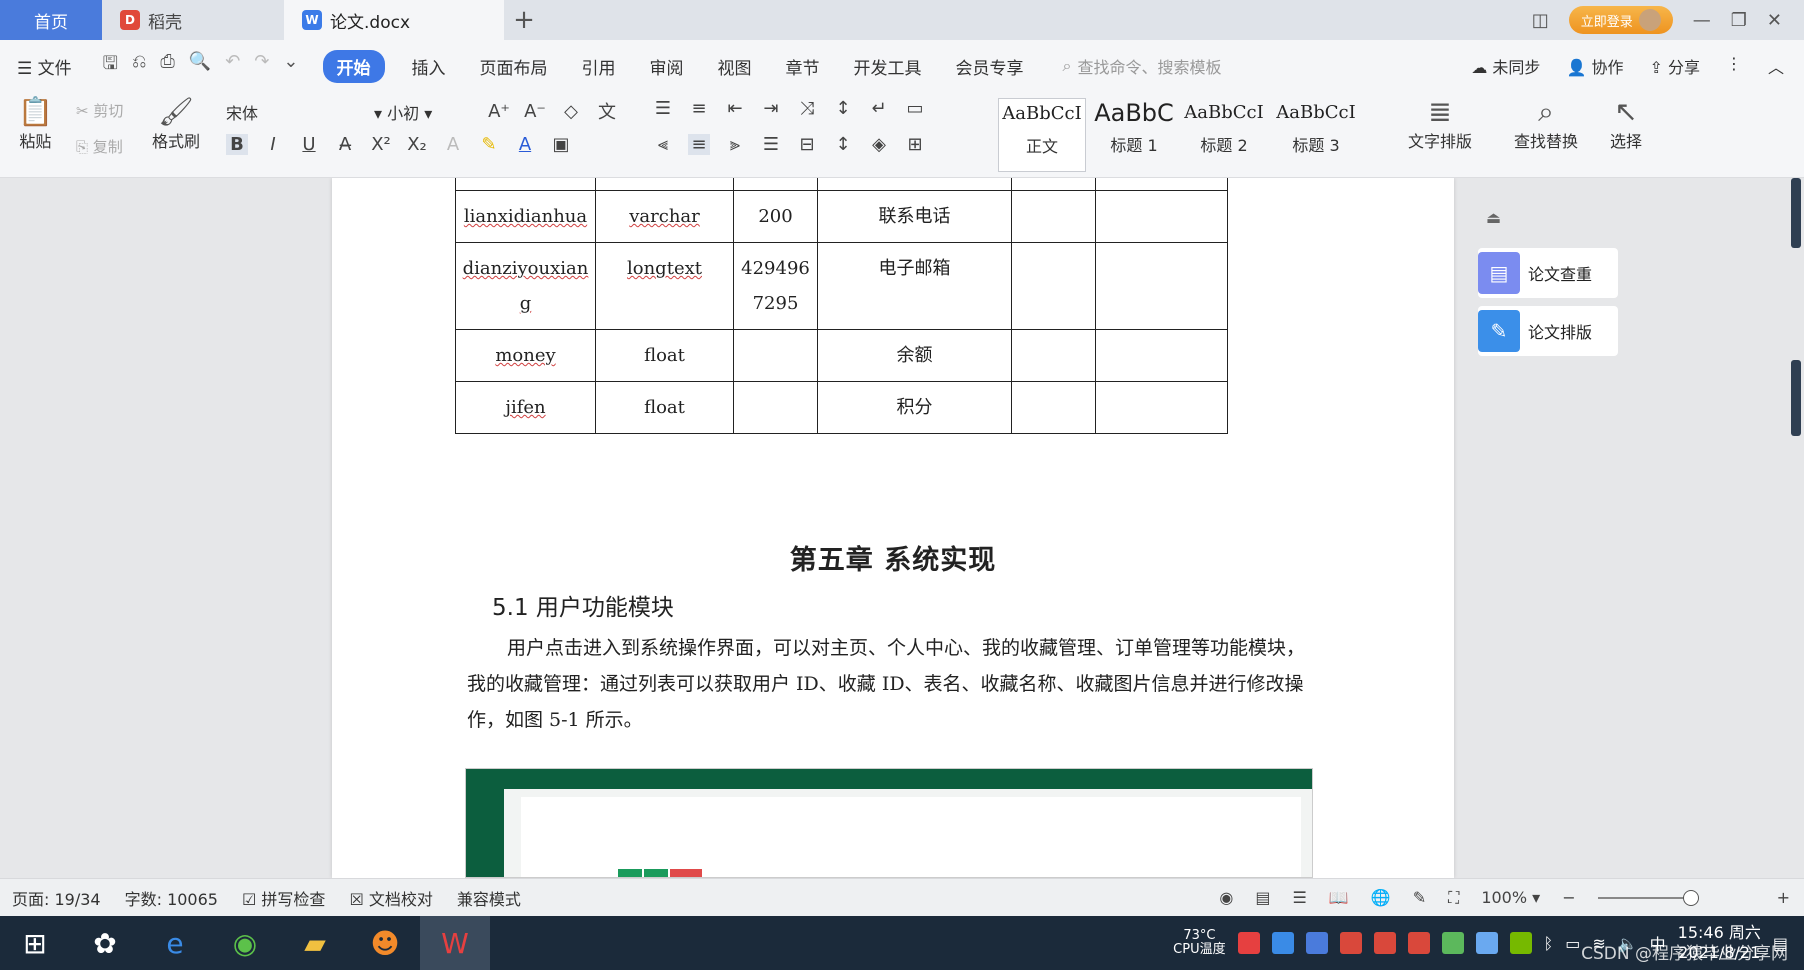 This screenshot has width=1804, height=970. I want to click on line-spacing-icon: ↕, so click(843, 144).